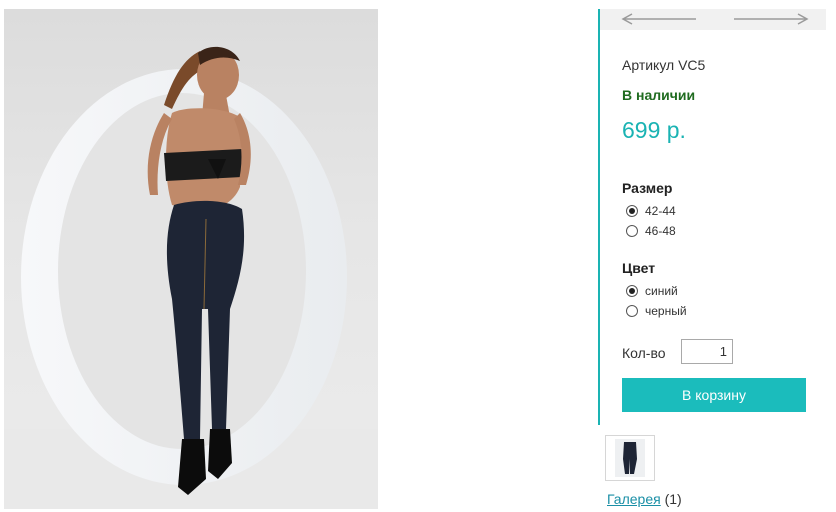 The width and height of the screenshot is (836, 512). I want to click on color-option-black: черный, so click(656, 311).